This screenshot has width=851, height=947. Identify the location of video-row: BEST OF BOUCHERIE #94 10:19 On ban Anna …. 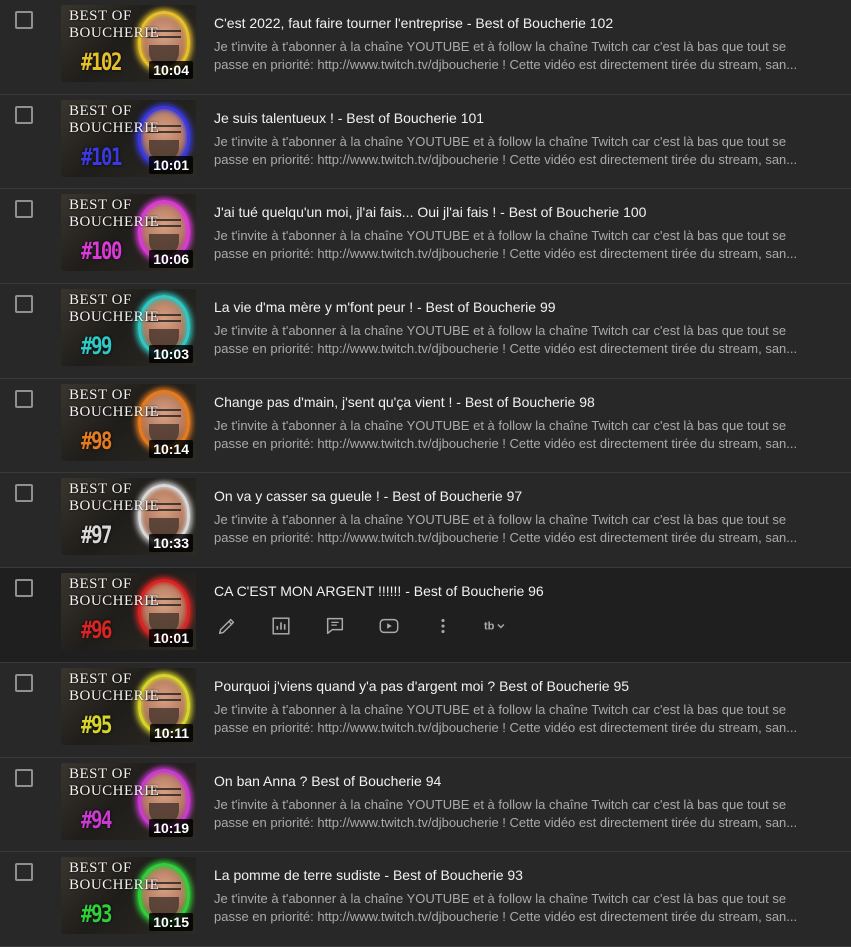
(425, 805).